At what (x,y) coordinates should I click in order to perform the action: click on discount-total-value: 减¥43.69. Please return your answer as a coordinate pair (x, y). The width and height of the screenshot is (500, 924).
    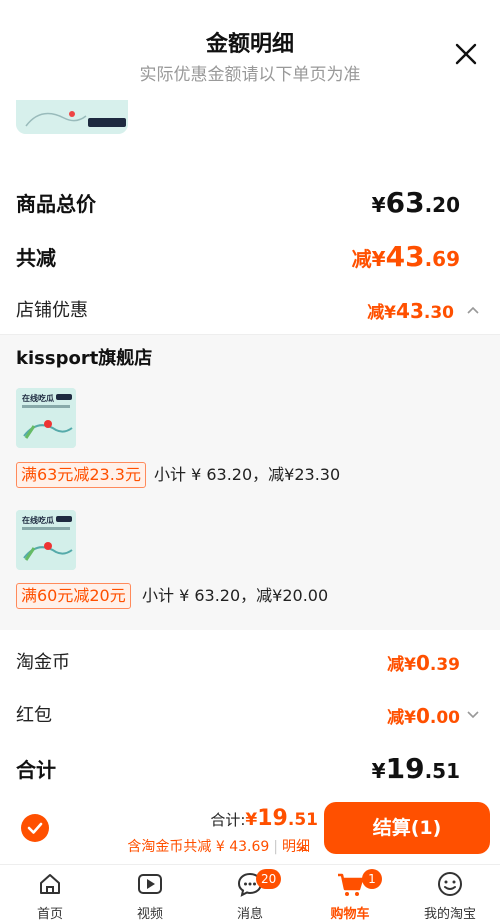
    Looking at the image, I should click on (405, 256).